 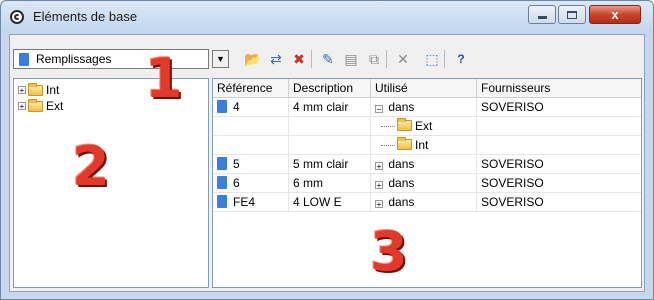 What do you see at coordinates (389, 251) in the screenshot?
I see `annotation-number-3: 3` at bounding box center [389, 251].